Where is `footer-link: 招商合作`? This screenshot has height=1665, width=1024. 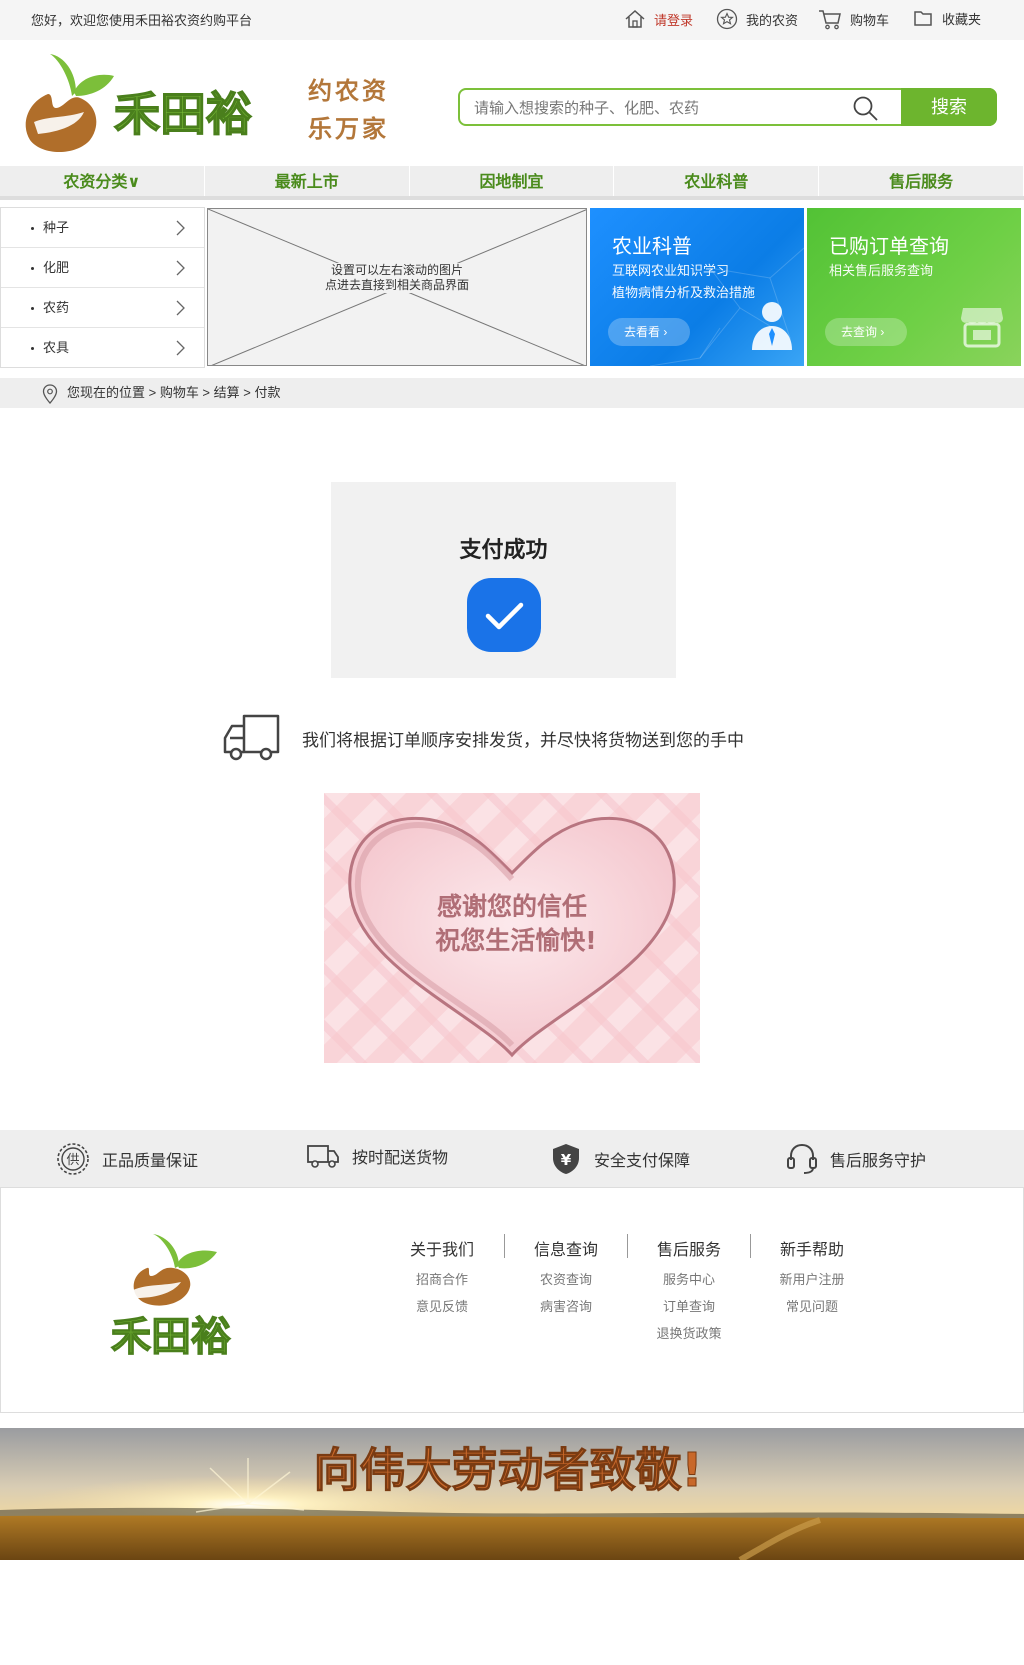
footer-link: 招商合作 is located at coordinates (442, 1279).